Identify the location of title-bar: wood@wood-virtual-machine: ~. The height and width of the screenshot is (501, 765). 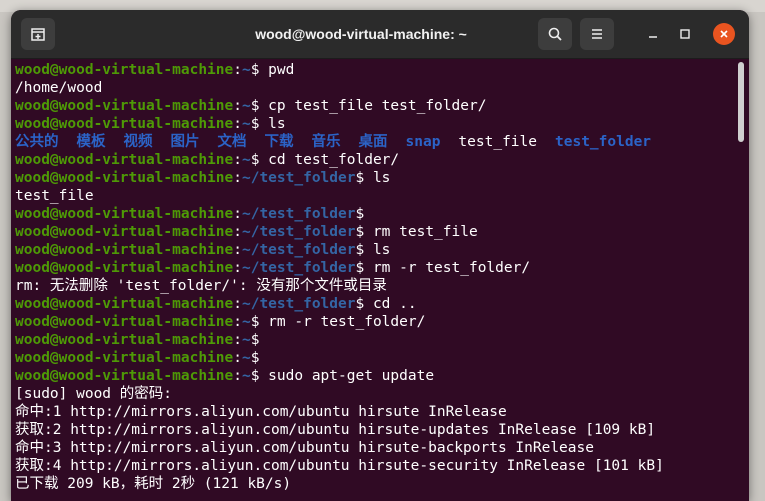
(380, 34).